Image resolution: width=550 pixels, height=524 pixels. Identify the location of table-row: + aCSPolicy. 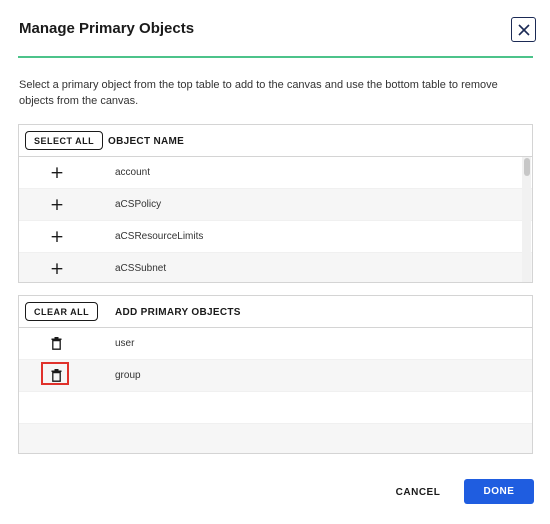
(275, 205).